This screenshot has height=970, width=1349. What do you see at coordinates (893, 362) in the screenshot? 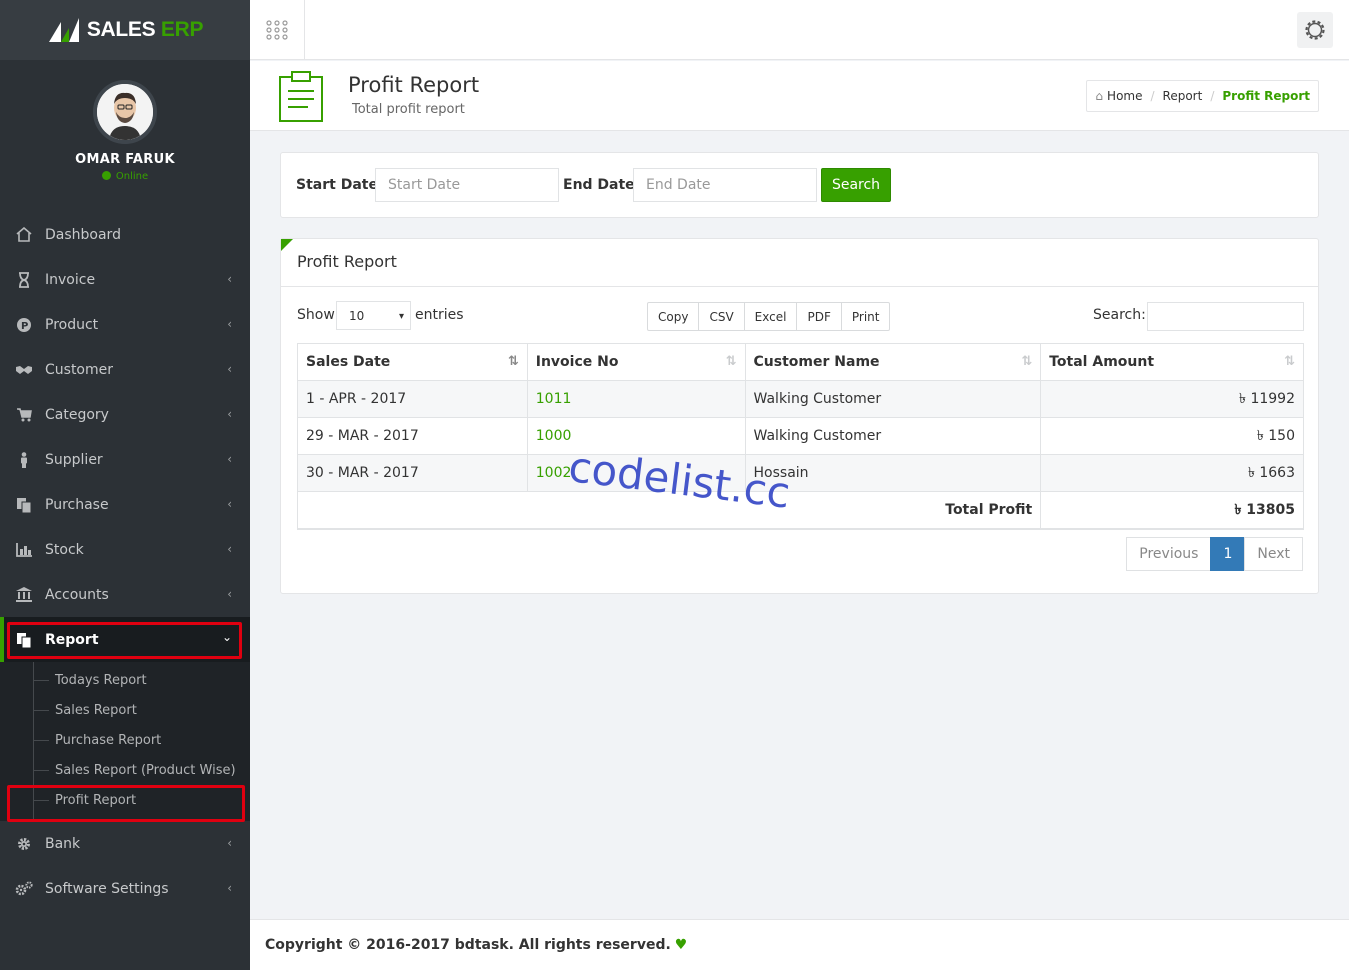
I see `column-header-customer-name: Customer Name ⇅` at bounding box center [893, 362].